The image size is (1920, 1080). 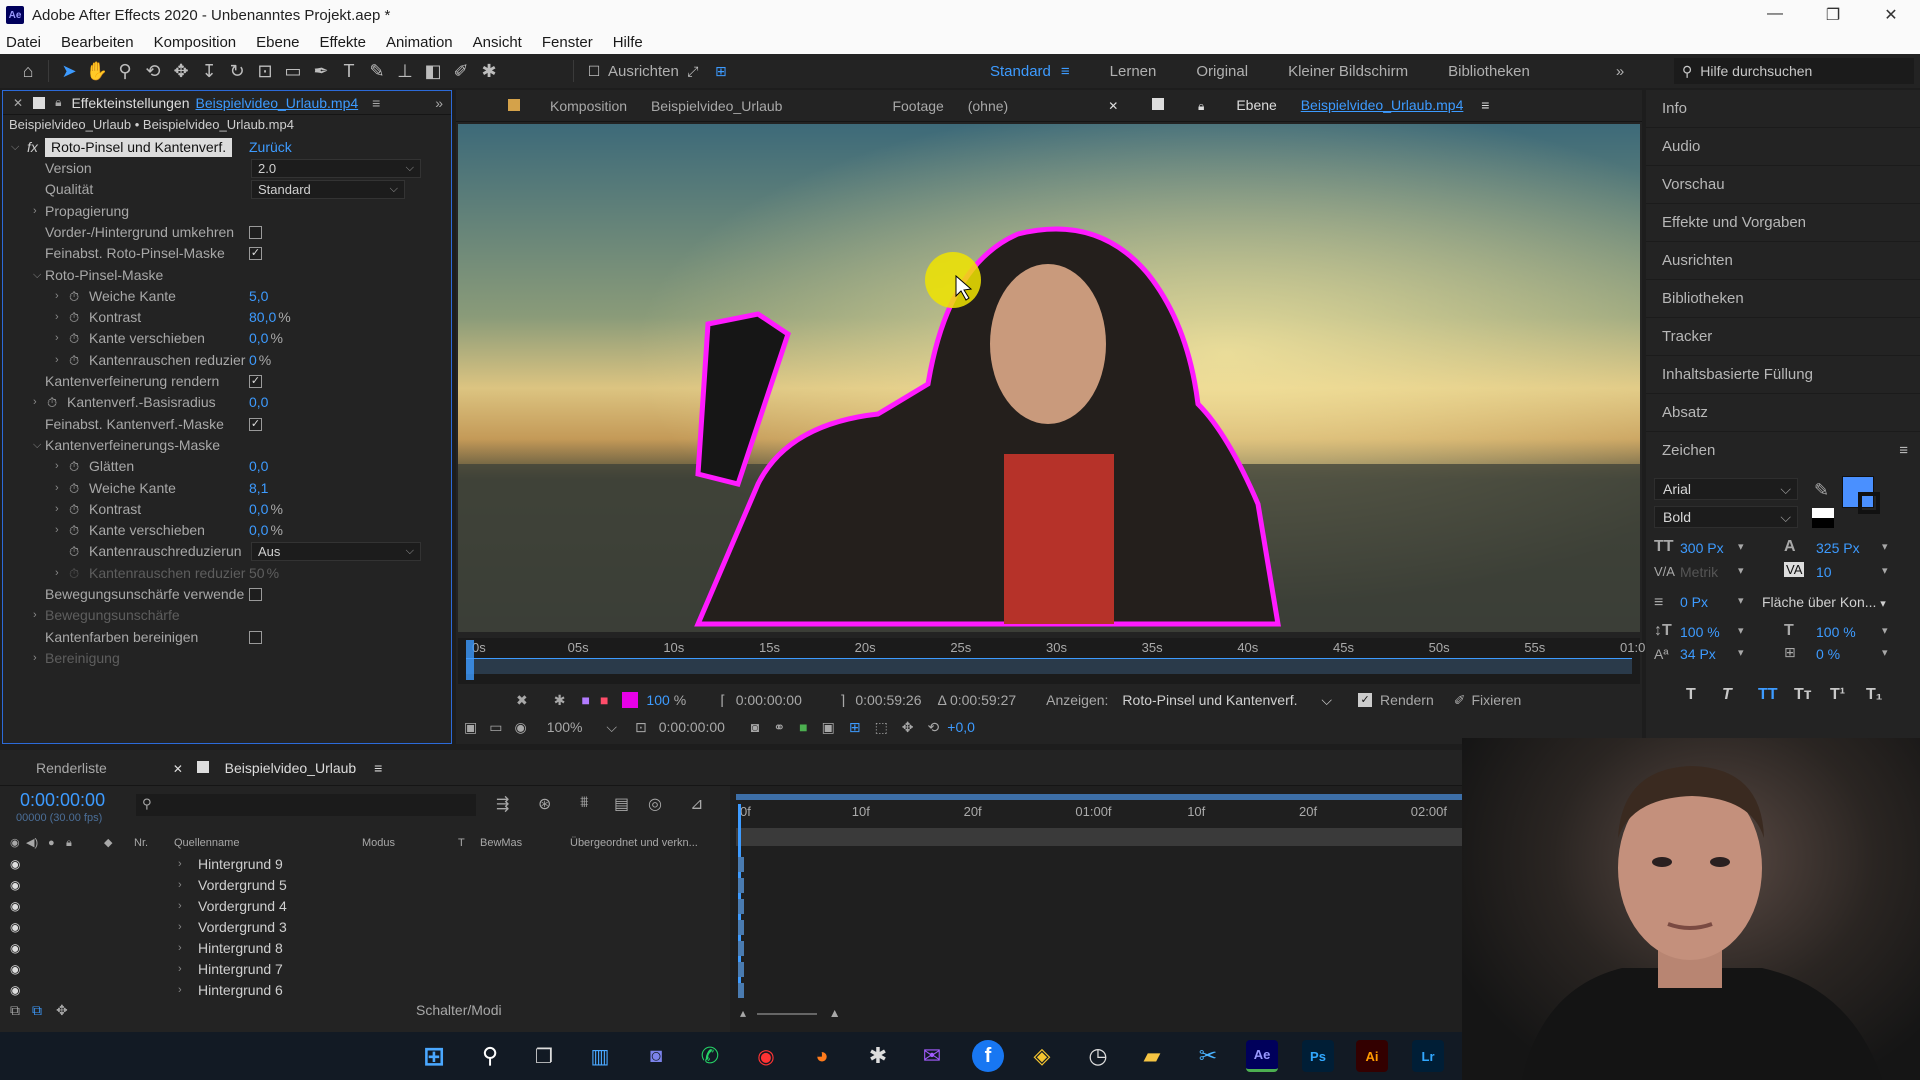 What do you see at coordinates (15, 843) in the screenshot?
I see `video-switch-icon: ◉` at bounding box center [15, 843].